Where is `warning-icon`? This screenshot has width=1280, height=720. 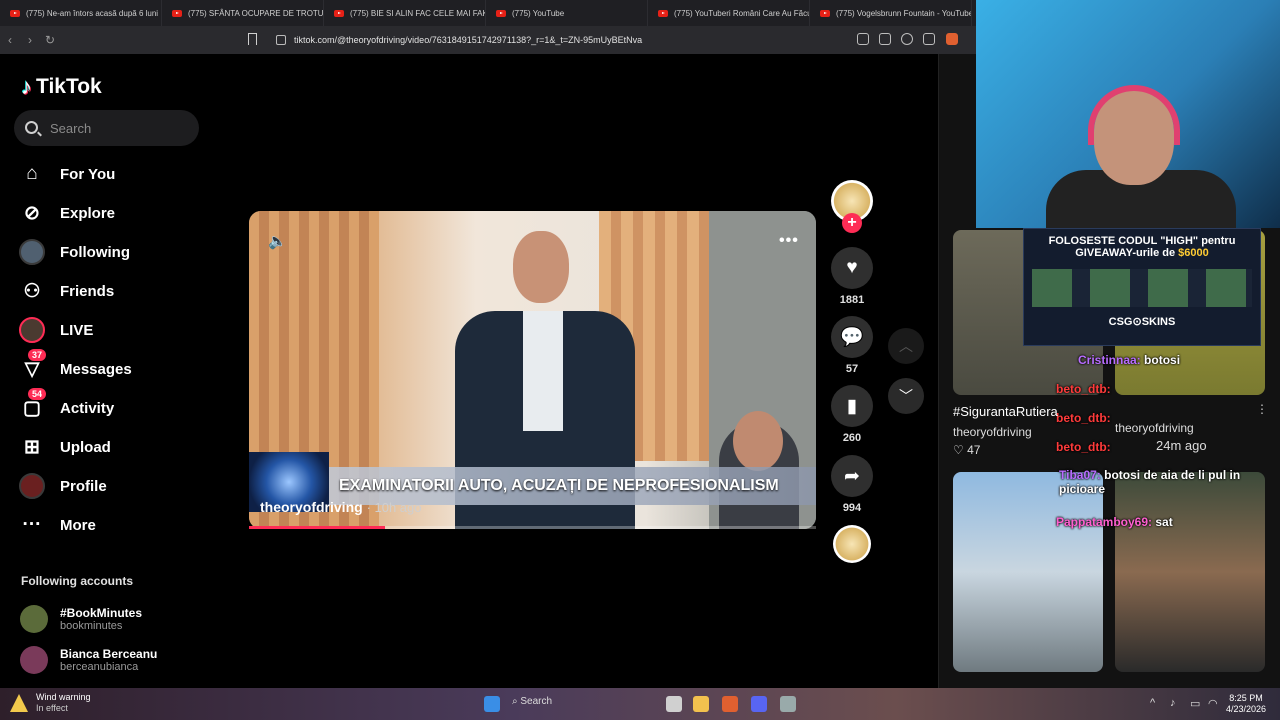 warning-icon is located at coordinates (19, 703).